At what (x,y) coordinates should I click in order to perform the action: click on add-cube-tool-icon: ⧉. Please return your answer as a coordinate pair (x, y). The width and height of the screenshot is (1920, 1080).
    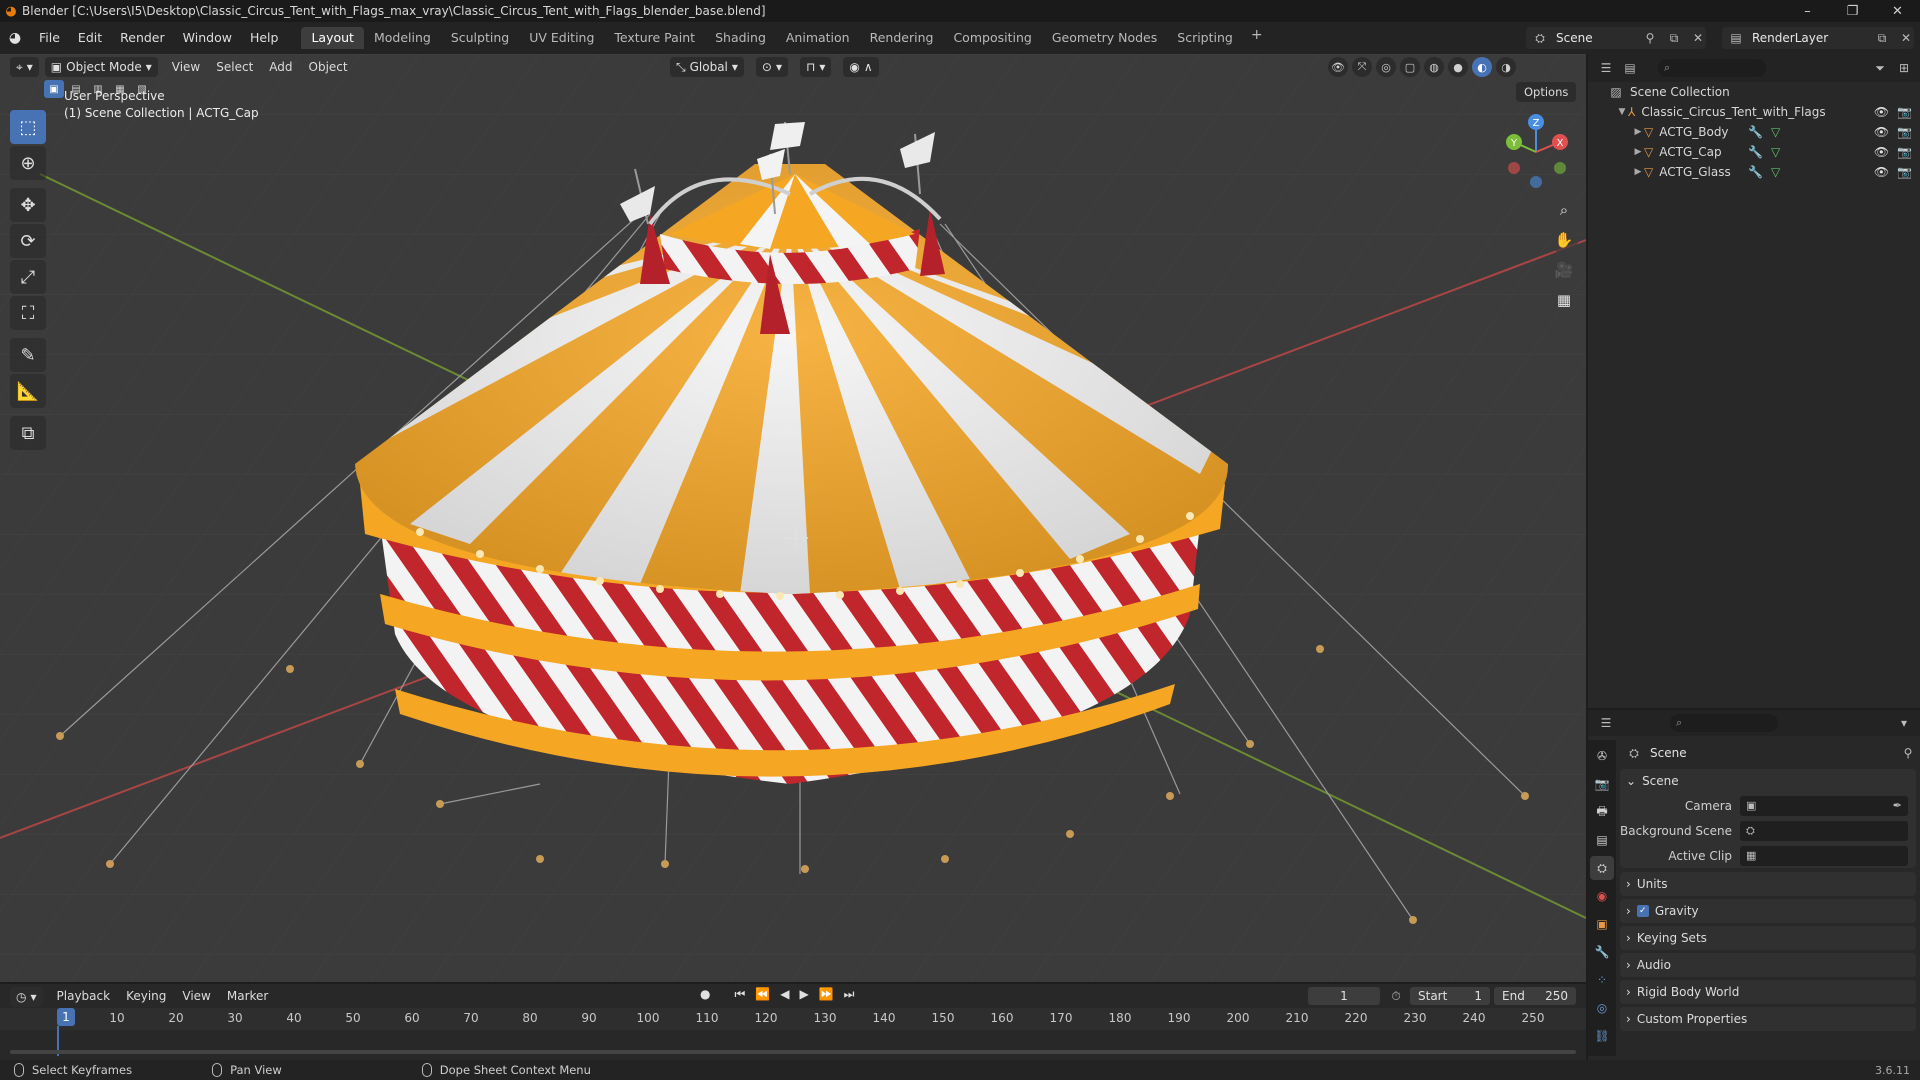
    Looking at the image, I should click on (28, 433).